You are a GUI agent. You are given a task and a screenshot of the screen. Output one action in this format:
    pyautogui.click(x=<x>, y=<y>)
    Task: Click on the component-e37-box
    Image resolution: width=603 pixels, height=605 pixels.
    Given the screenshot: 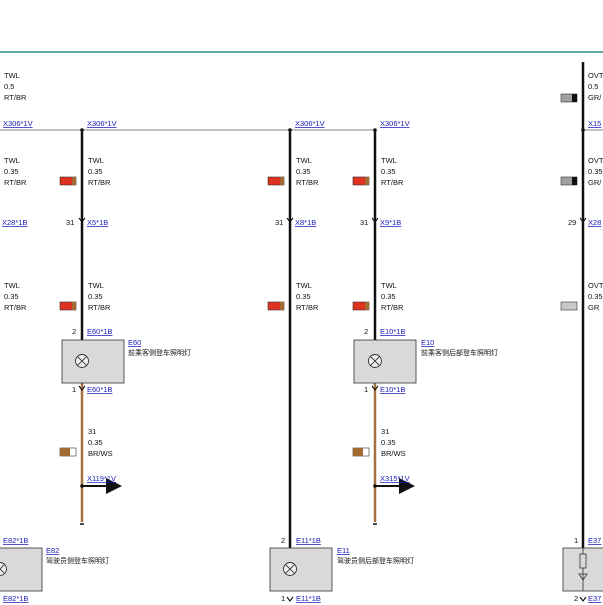 What is the action you would take?
    pyautogui.click(x=582, y=569)
    